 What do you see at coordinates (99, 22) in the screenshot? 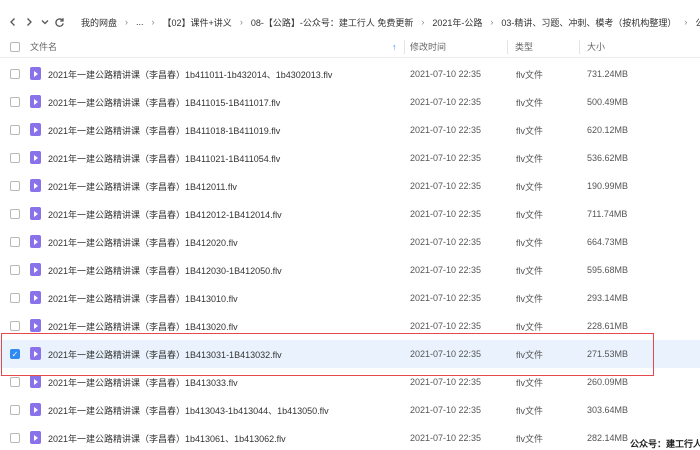
I see `breadcrumb-my-drive: 我的网盘` at bounding box center [99, 22].